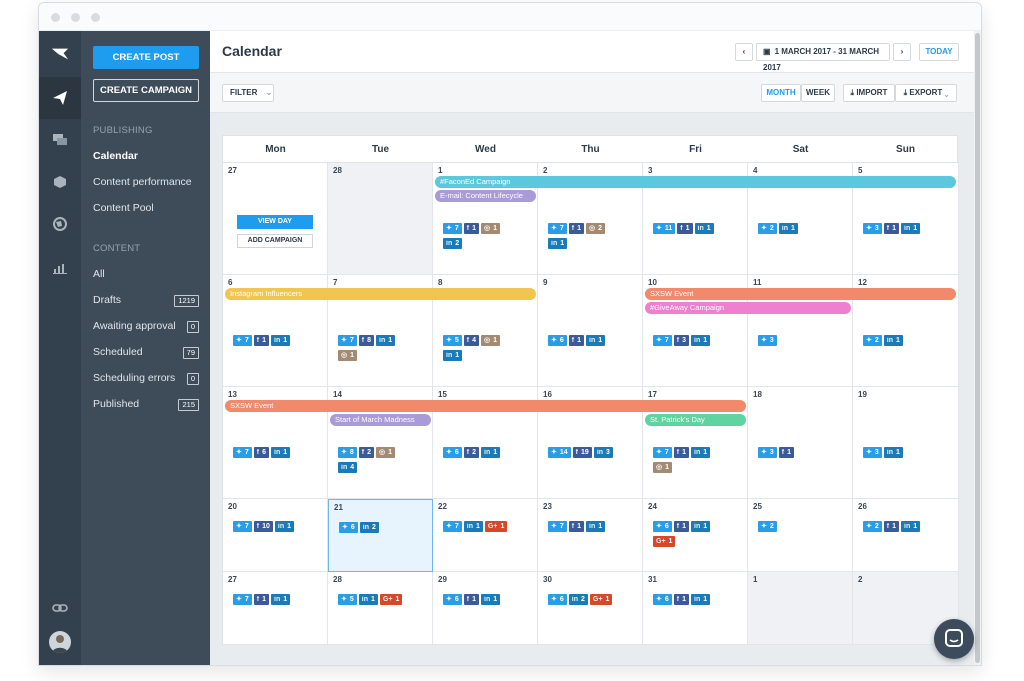  Describe the element at coordinates (275, 535) in the screenshot. I see `calendar-day-cell: 20 ✦ 7 f 10 in 1` at that location.